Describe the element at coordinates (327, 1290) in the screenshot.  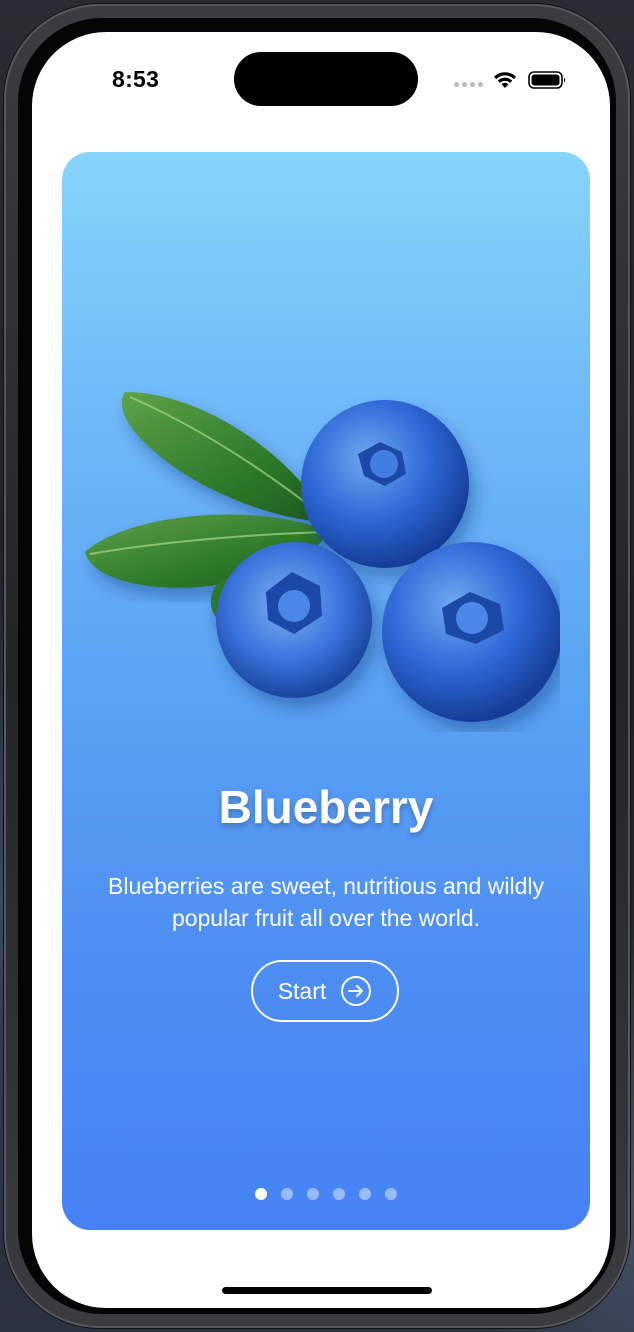
I see `home-indicator` at that location.